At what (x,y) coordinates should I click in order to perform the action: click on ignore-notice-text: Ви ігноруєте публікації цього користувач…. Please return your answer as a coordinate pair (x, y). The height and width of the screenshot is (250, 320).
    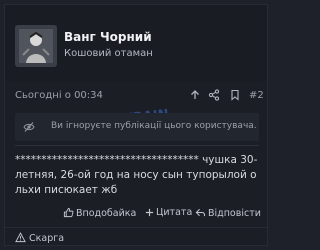
    Looking at the image, I should click on (154, 126).